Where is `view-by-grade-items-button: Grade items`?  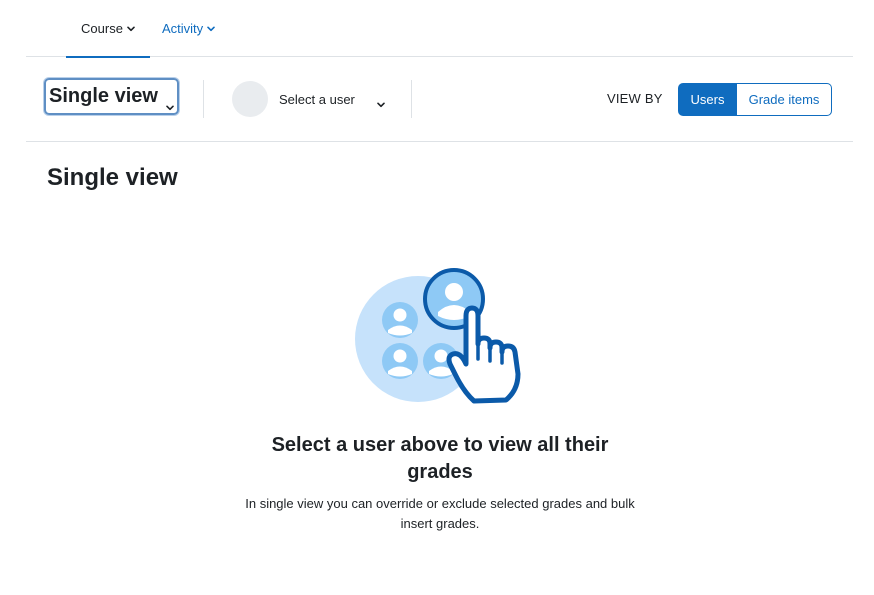 view-by-grade-items-button: Grade items is located at coordinates (784, 99).